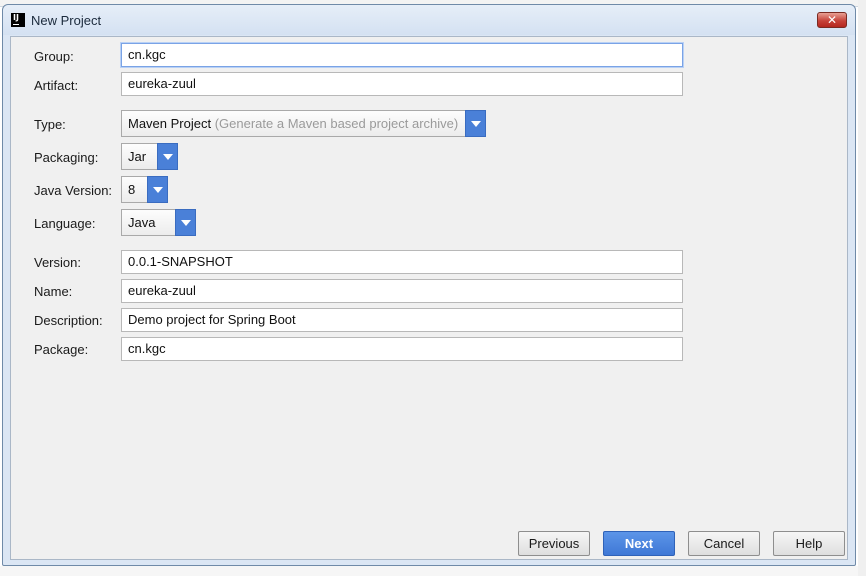 This screenshot has height=576, width=866. I want to click on java-version-dropdown: 8, so click(144, 189).